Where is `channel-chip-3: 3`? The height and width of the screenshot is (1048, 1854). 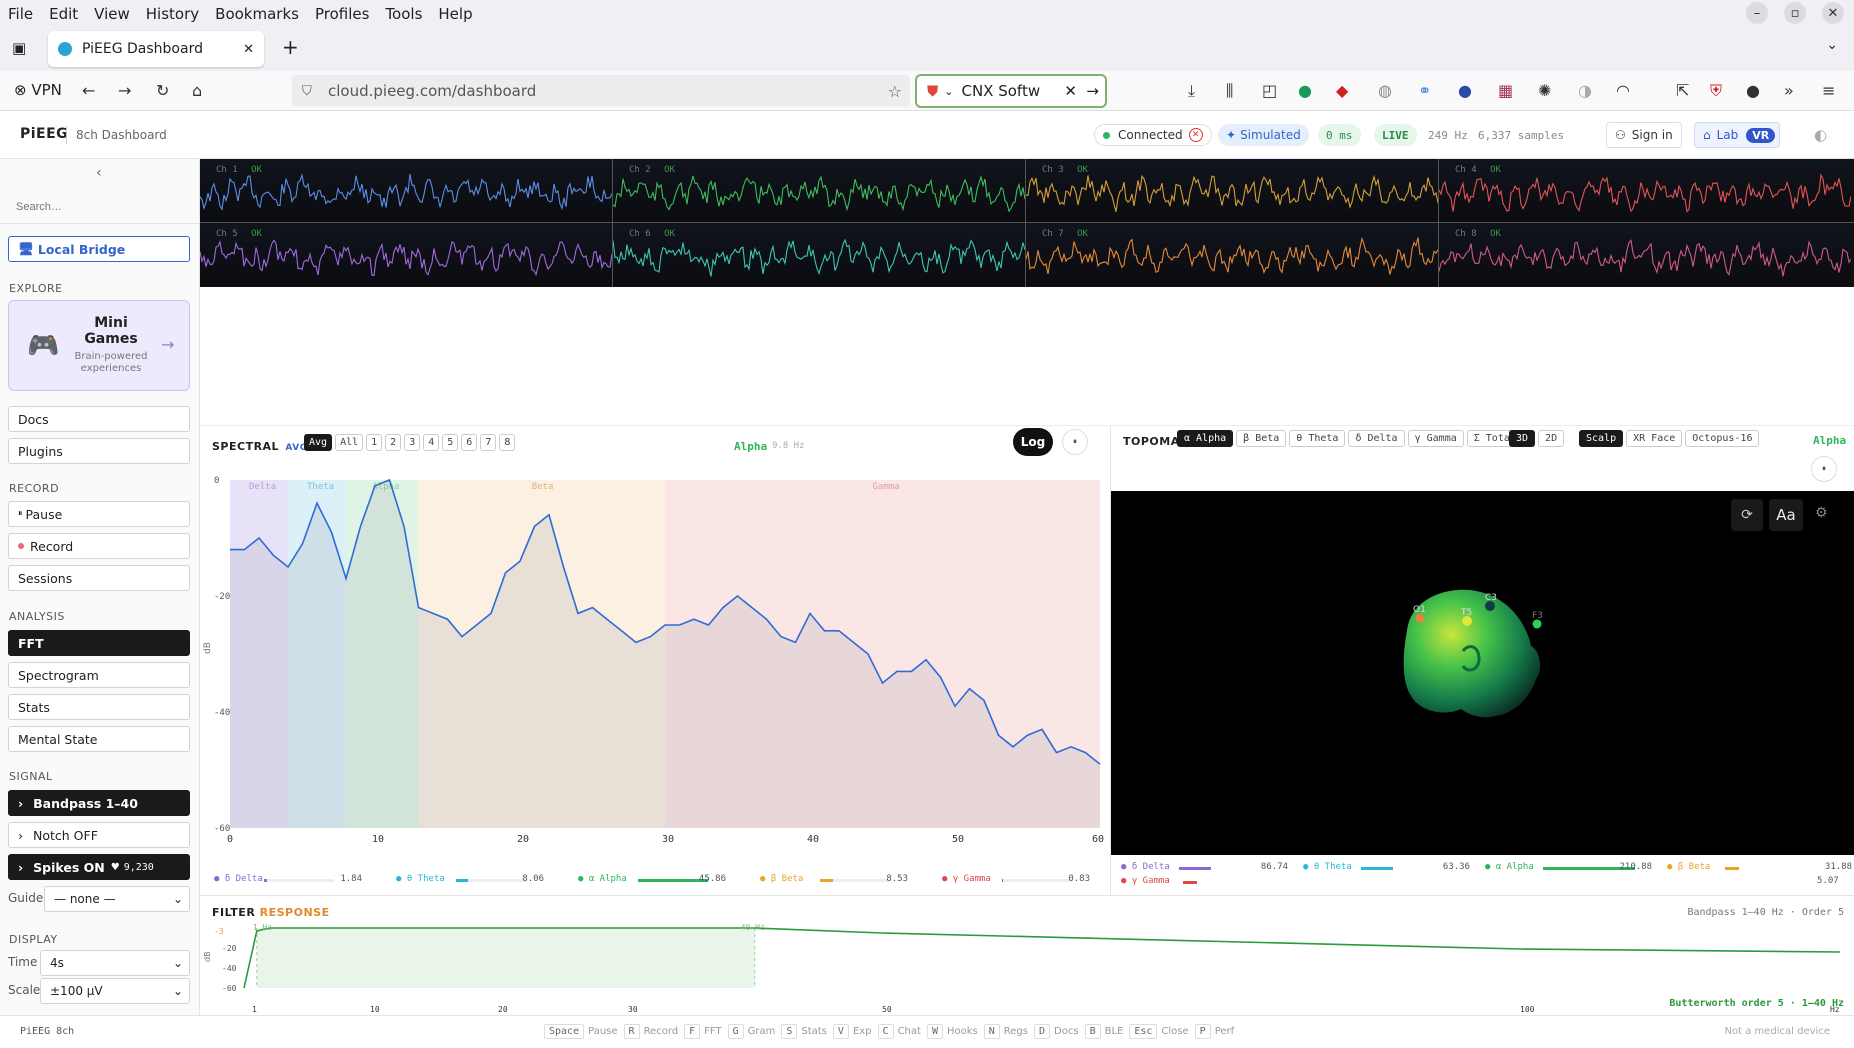 channel-chip-3: 3 is located at coordinates (412, 442).